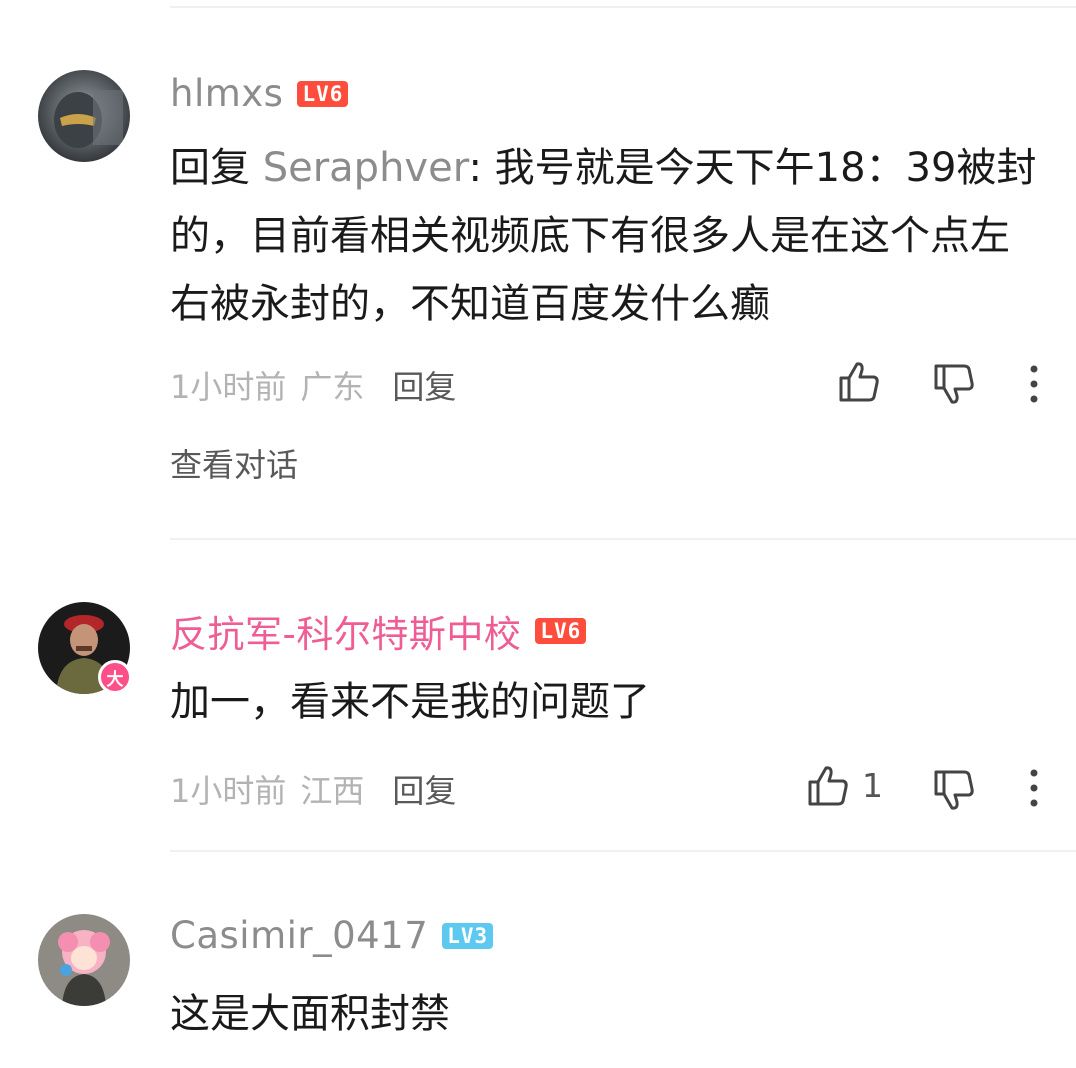 The image size is (1076, 1068). I want to click on comment-text: 加一，看来不是我的问题了, so click(605, 702).